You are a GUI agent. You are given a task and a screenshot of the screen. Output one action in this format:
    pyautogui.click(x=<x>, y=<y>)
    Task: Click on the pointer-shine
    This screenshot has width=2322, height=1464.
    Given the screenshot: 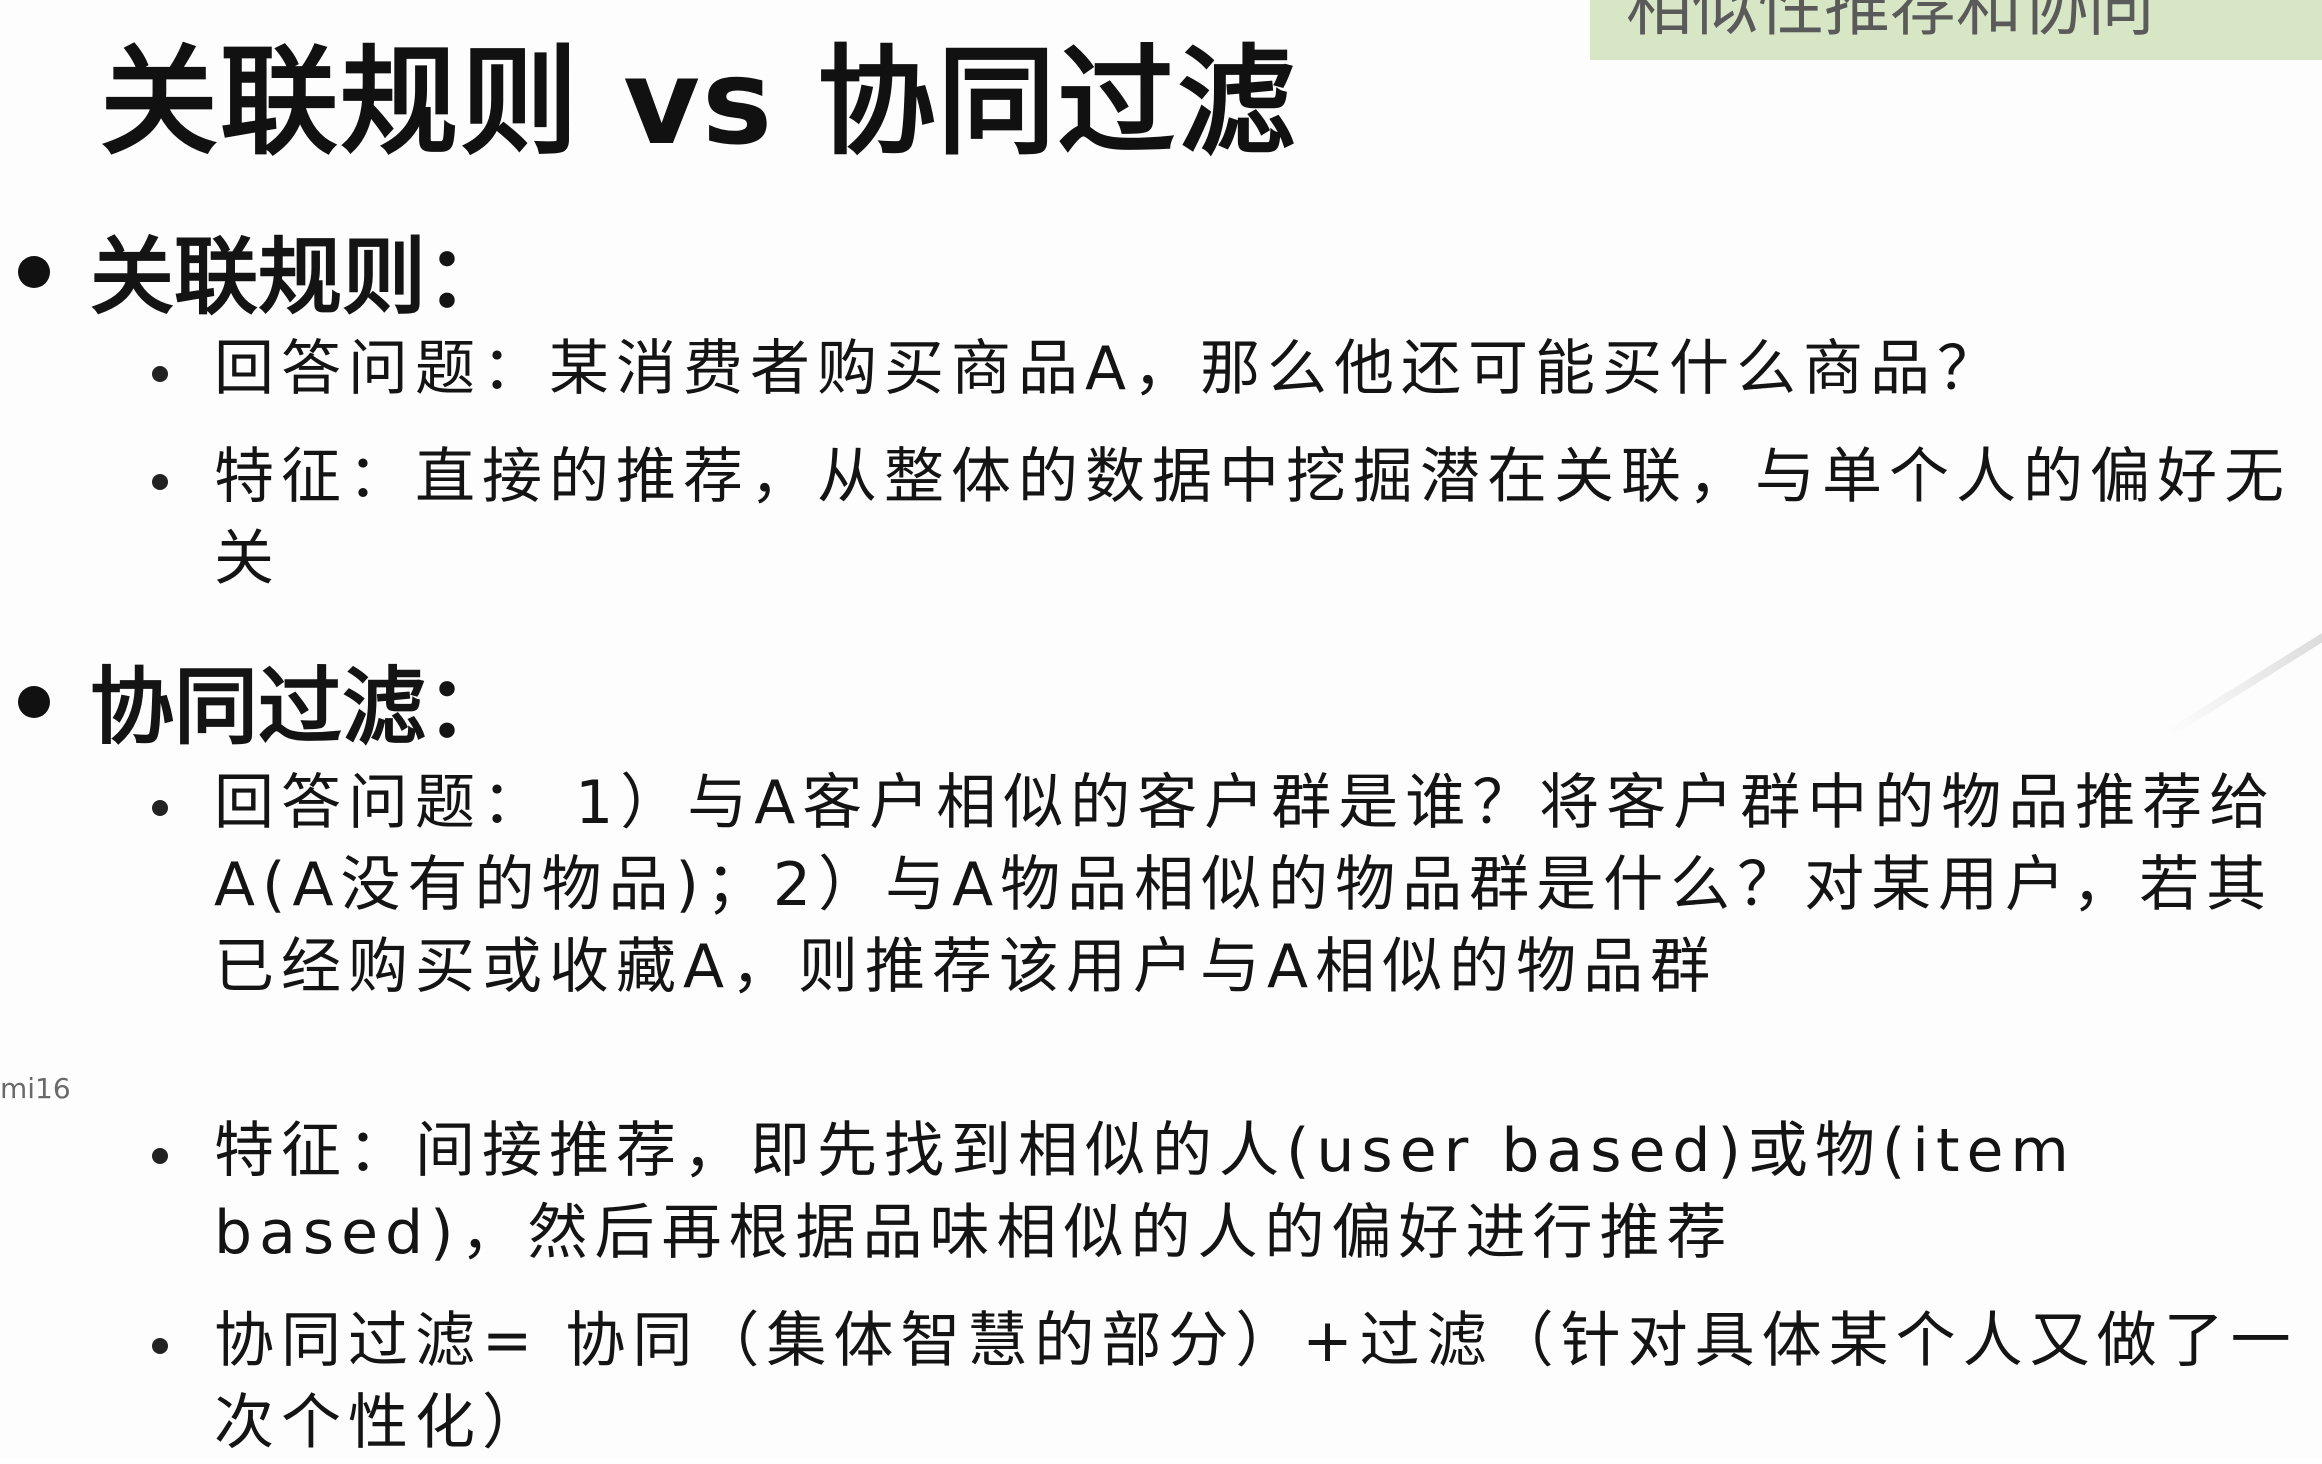 What is the action you would take?
    pyautogui.click(x=2244, y=664)
    